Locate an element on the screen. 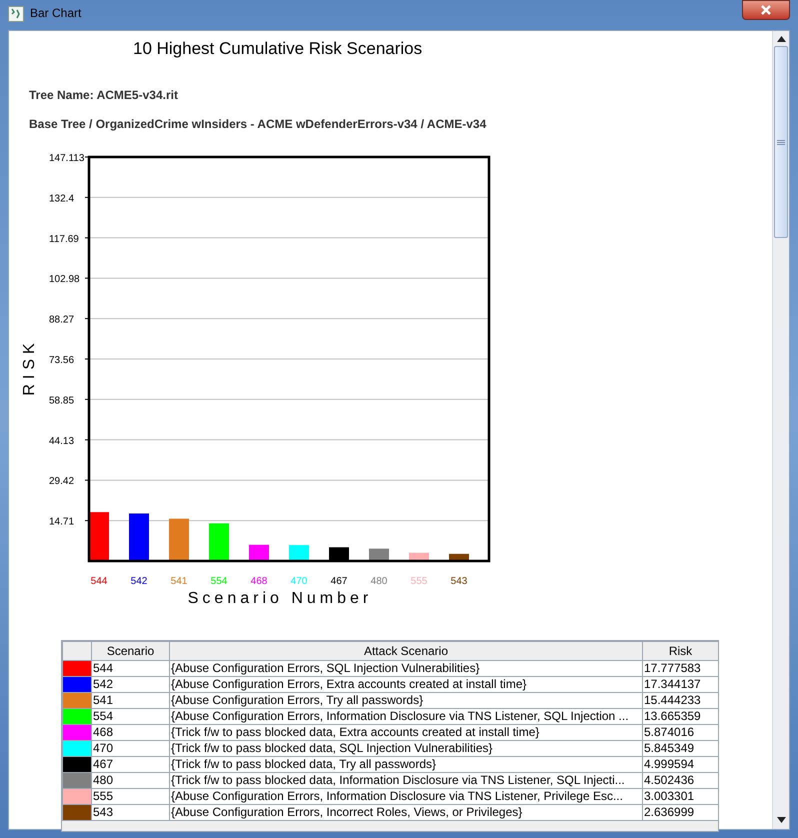  table-cell: 554 is located at coordinates (131, 716).